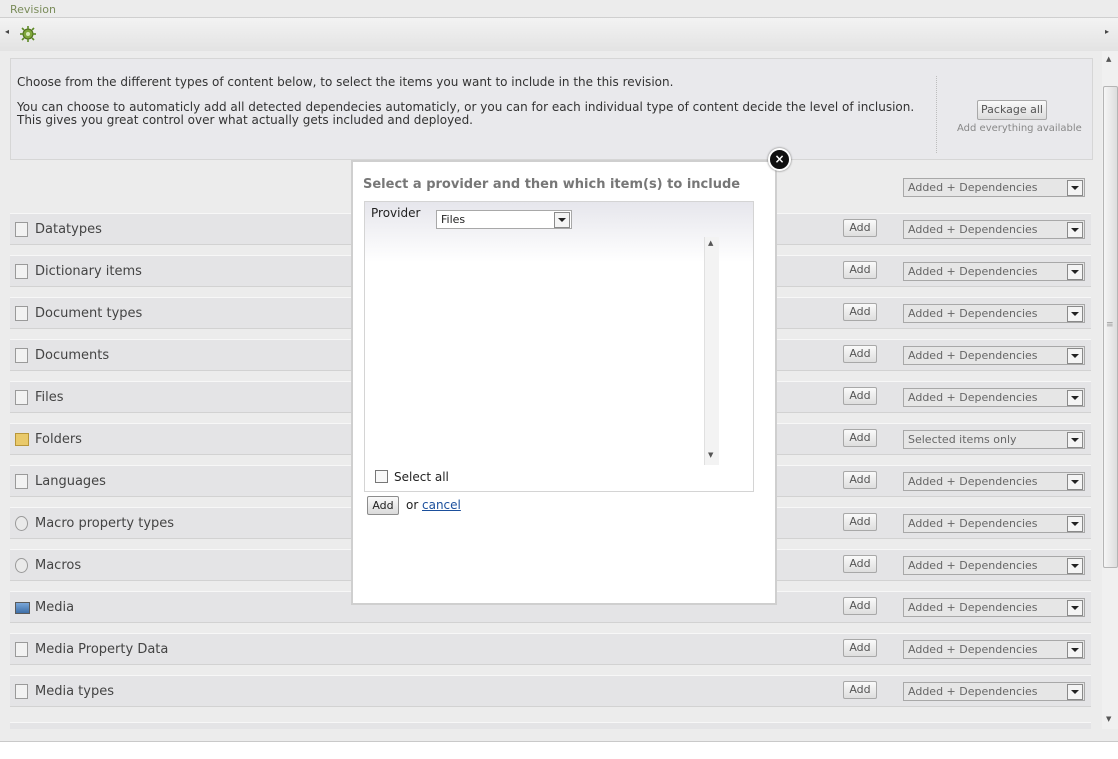 This screenshot has width=1118, height=759. Describe the element at coordinates (58, 565) in the screenshot. I see `content-type-label: Macros` at that location.